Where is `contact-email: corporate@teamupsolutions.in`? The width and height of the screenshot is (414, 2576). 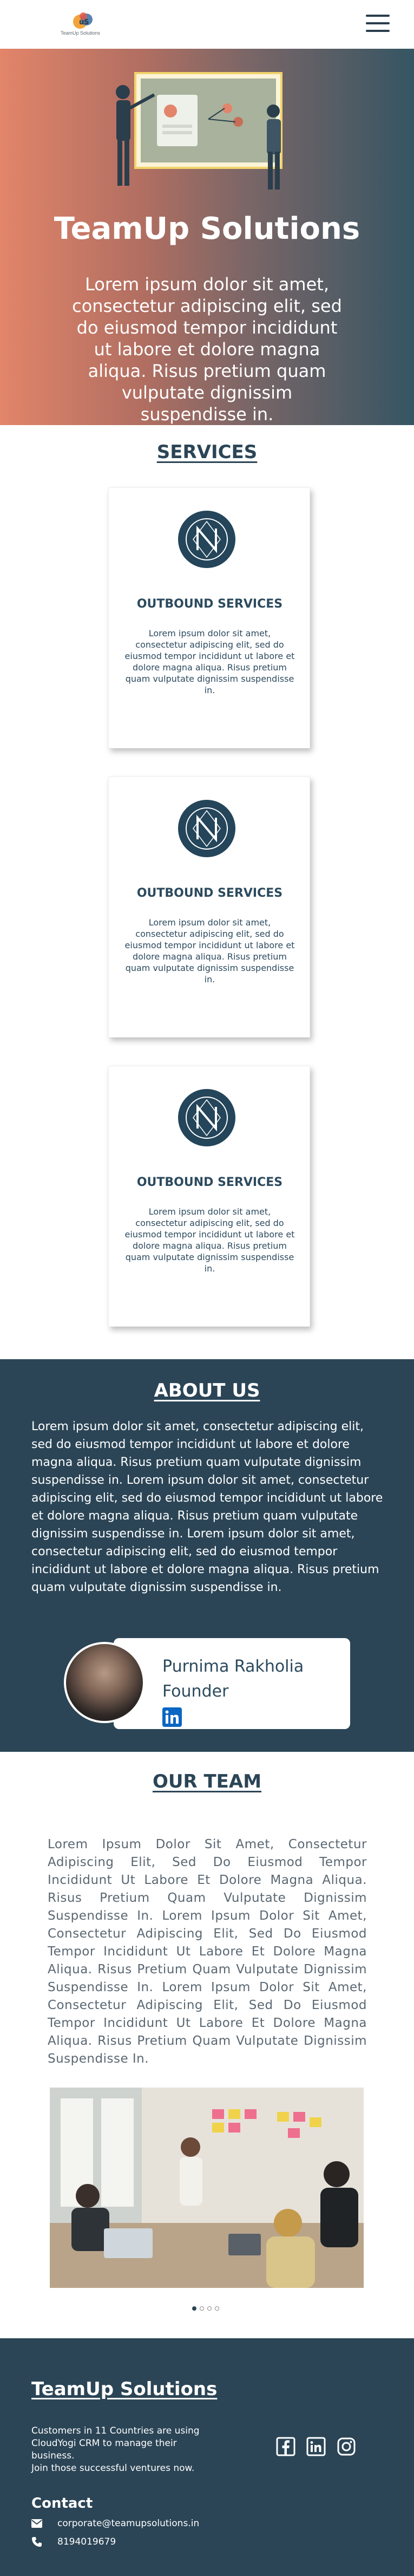 contact-email: corporate@teamupsolutions.in is located at coordinates (115, 2523).